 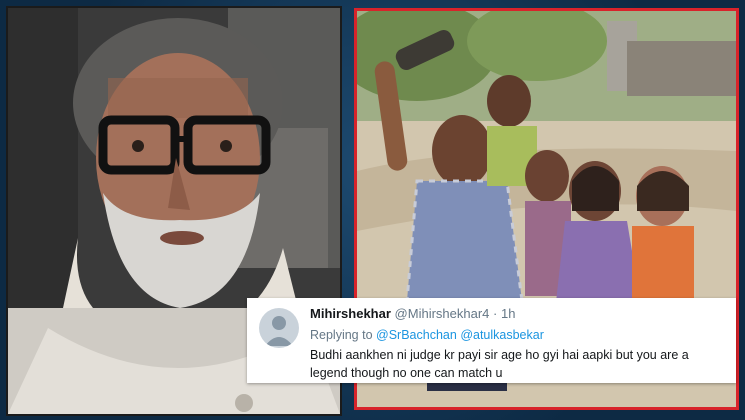 What do you see at coordinates (416, 335) in the screenshot?
I see `mention-link-srbachchan: @SrBachchan` at bounding box center [416, 335].